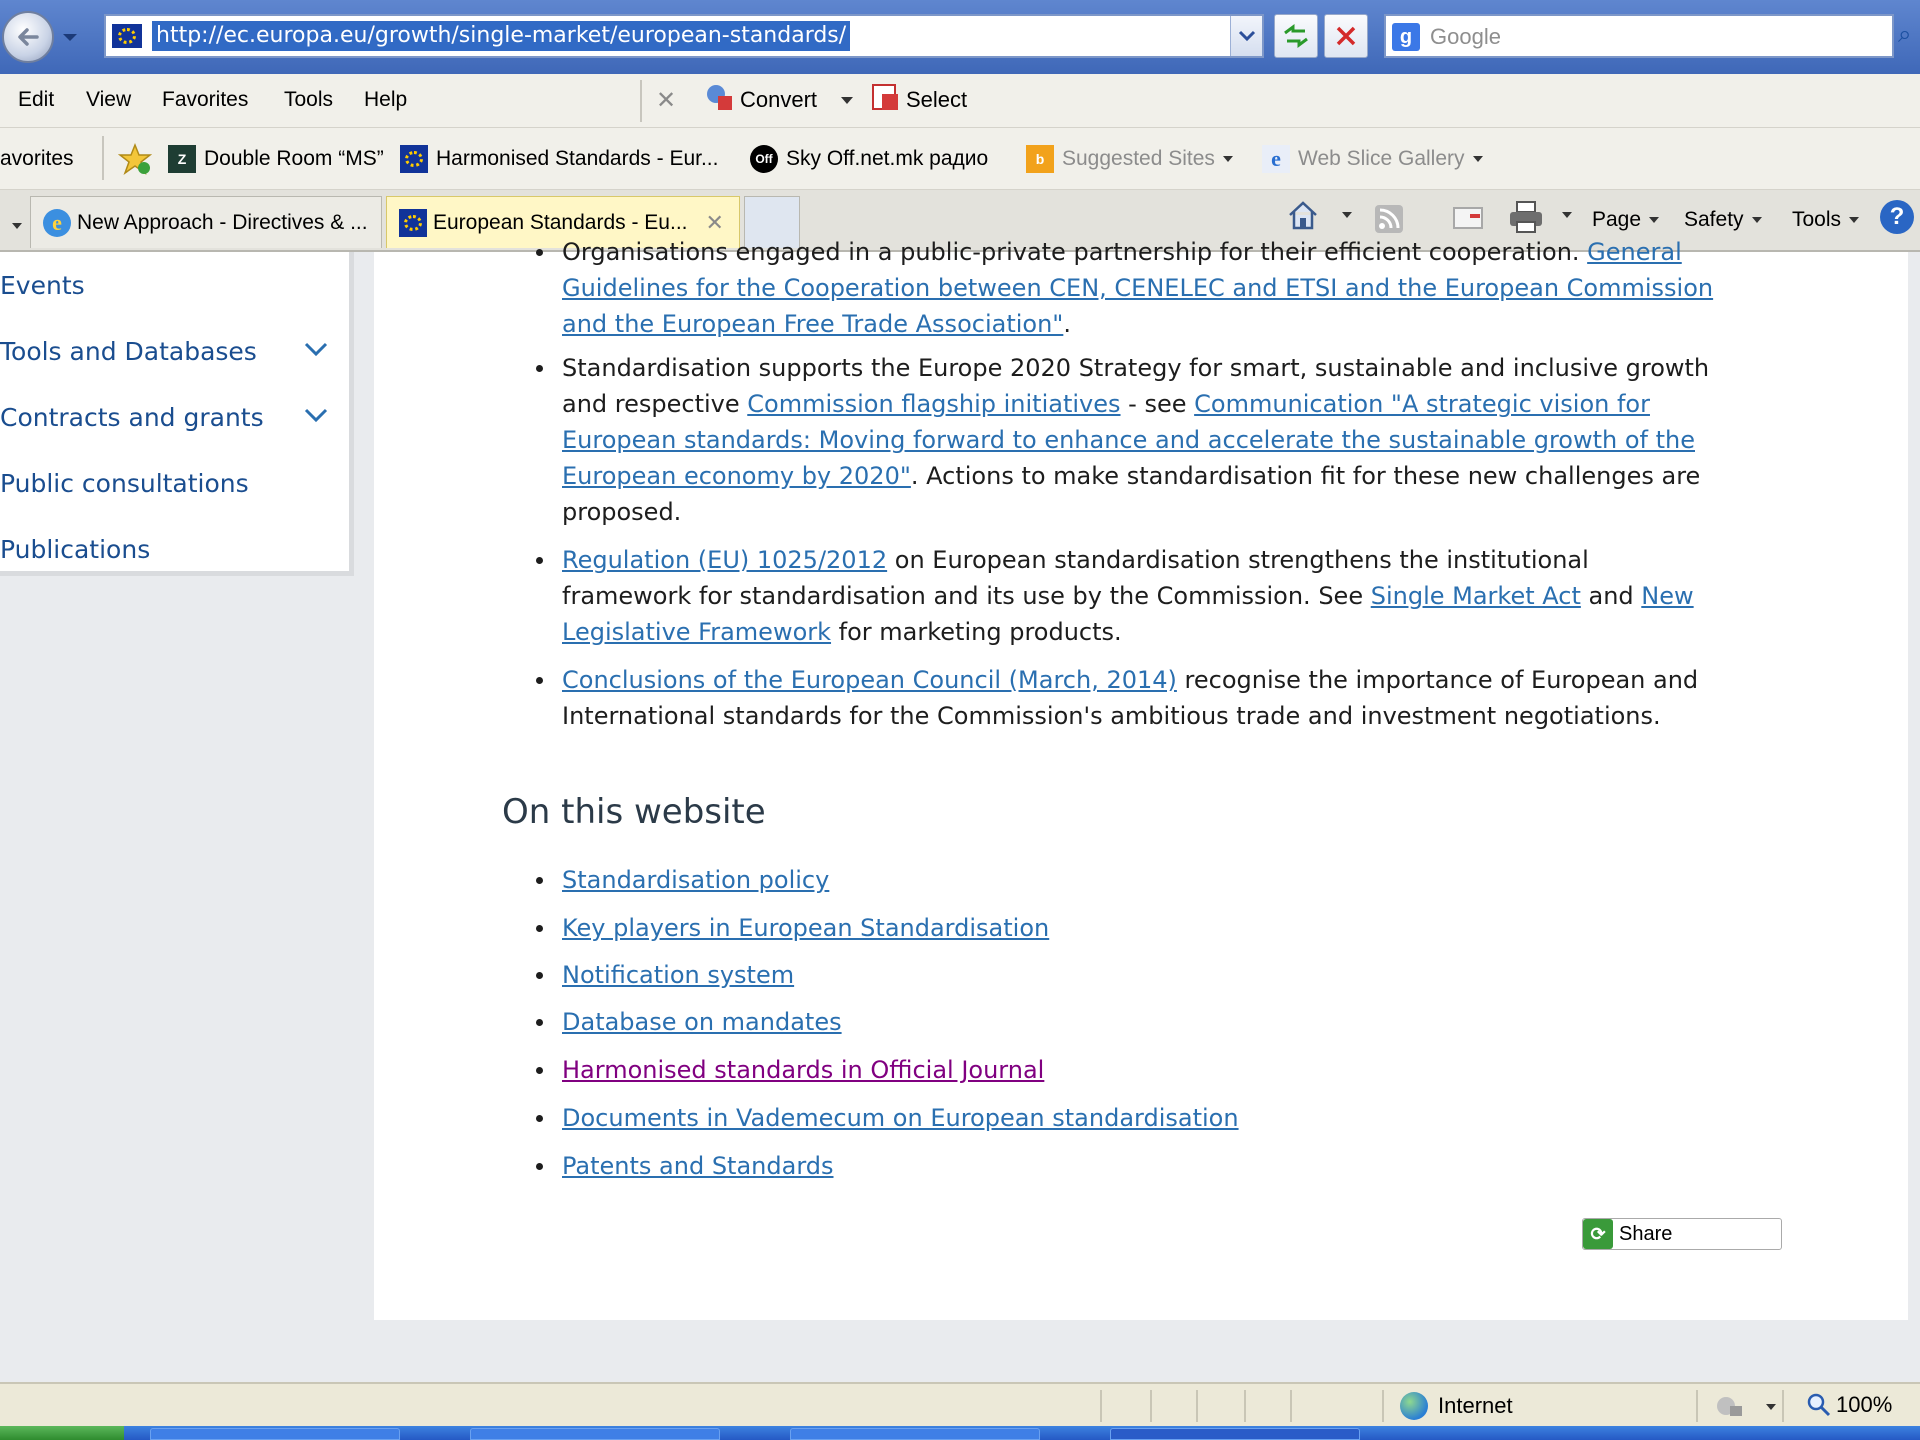 The width and height of the screenshot is (1920, 1440). Describe the element at coordinates (678, 975) in the screenshot. I see `notification-system-link: Notification system` at that location.